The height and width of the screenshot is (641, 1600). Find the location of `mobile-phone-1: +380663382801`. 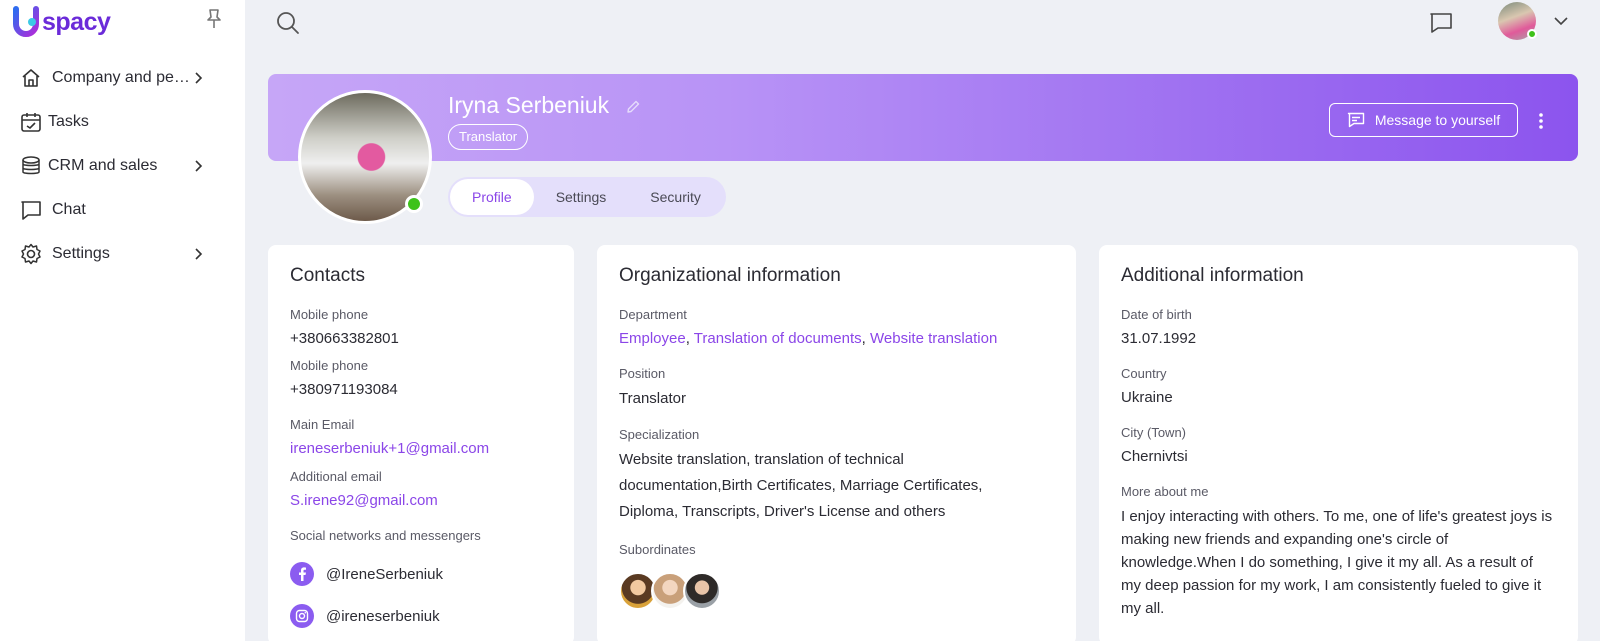

mobile-phone-1: +380663382801 is located at coordinates (344, 338).